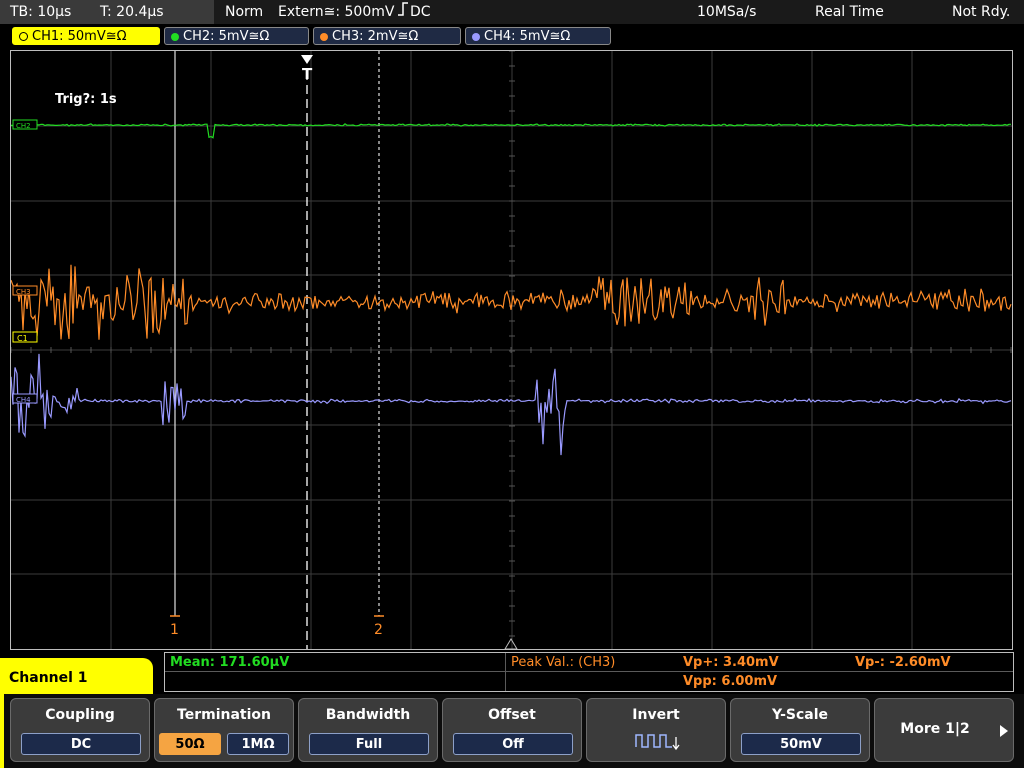 This screenshot has height=768, width=1024. What do you see at coordinates (23, 36) in the screenshot?
I see `ch1-dot-icon` at bounding box center [23, 36].